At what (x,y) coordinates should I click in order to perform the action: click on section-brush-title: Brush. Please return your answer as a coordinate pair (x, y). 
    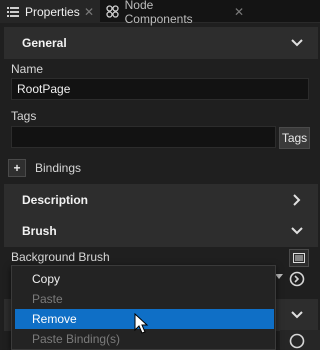
    Looking at the image, I should click on (39, 231).